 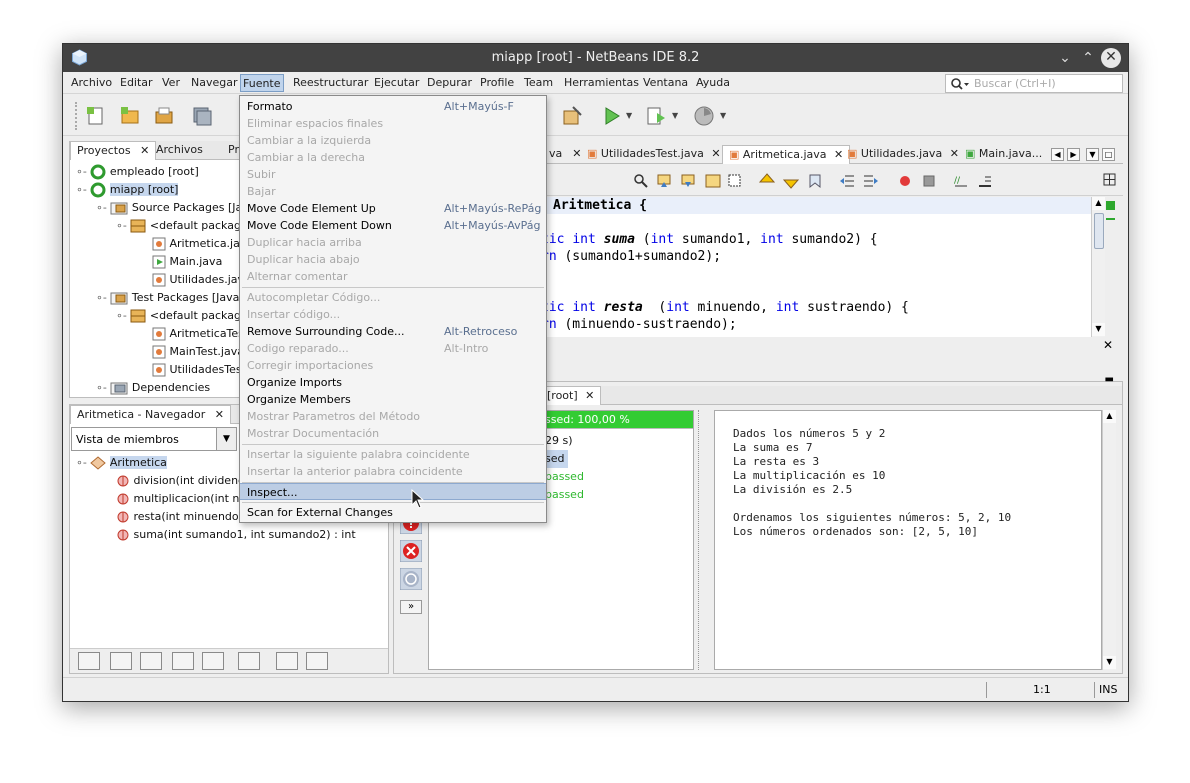 I want to click on maximize-icon: ⌃, so click(x=1088, y=58).